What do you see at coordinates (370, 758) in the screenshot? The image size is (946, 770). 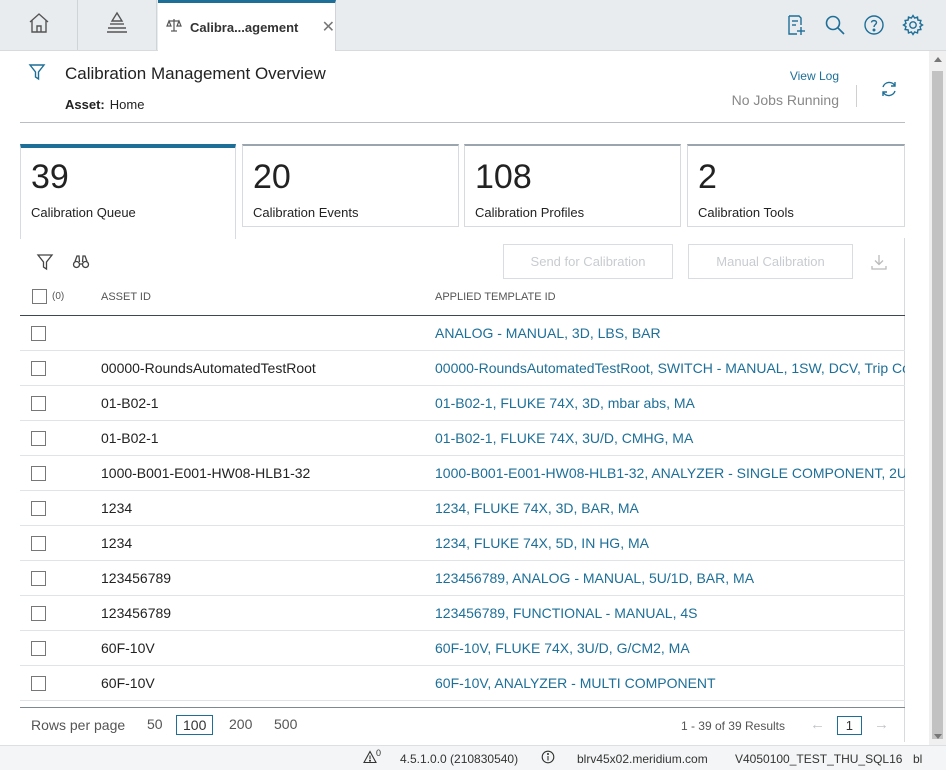 I see `warning-icon` at bounding box center [370, 758].